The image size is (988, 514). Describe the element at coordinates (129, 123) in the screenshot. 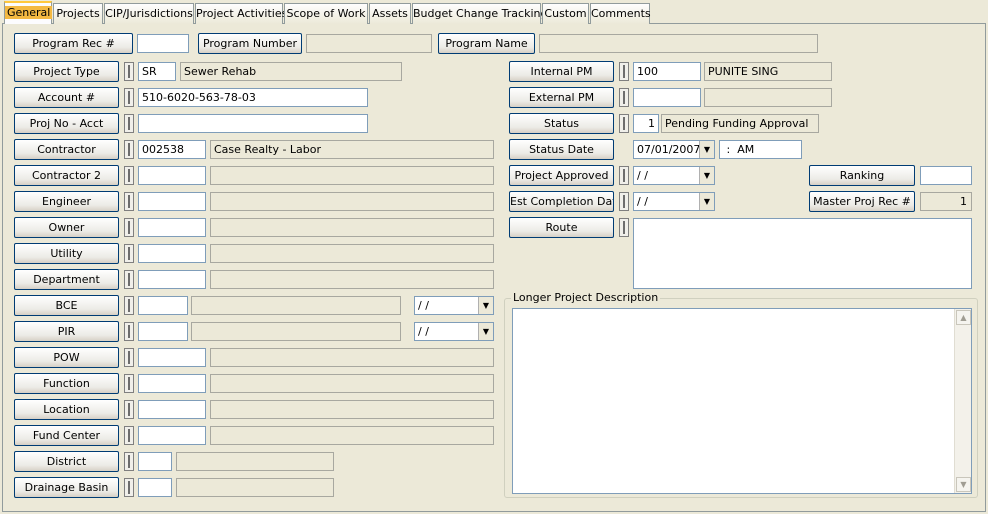

I see `proj-no-grip-icon` at that location.